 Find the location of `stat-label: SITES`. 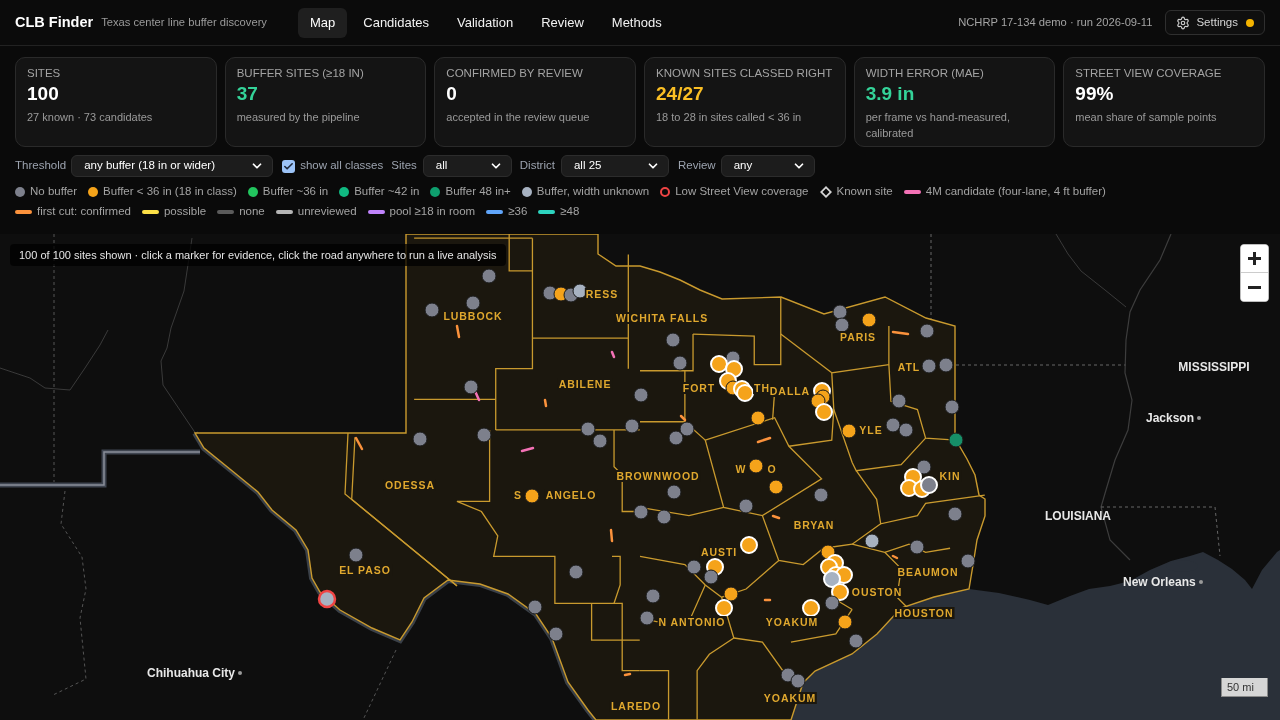

stat-label: SITES is located at coordinates (44, 73).